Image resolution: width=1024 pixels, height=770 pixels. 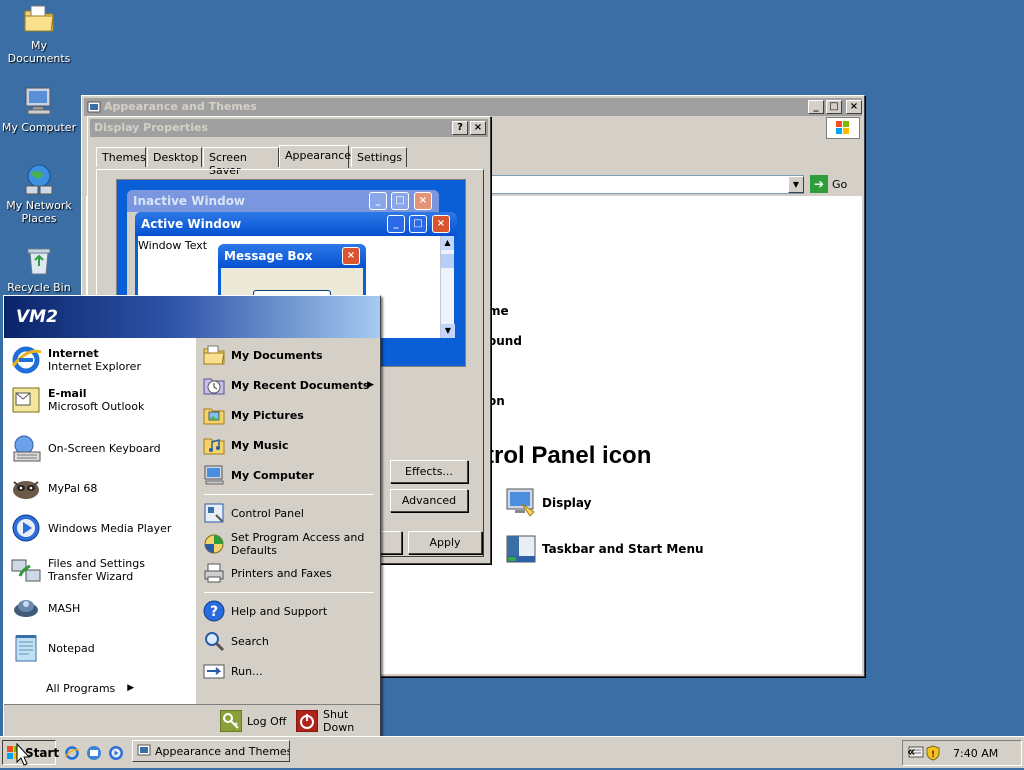 What do you see at coordinates (298, 544) in the screenshot?
I see `system-label: Set Program Access and Defaults` at bounding box center [298, 544].